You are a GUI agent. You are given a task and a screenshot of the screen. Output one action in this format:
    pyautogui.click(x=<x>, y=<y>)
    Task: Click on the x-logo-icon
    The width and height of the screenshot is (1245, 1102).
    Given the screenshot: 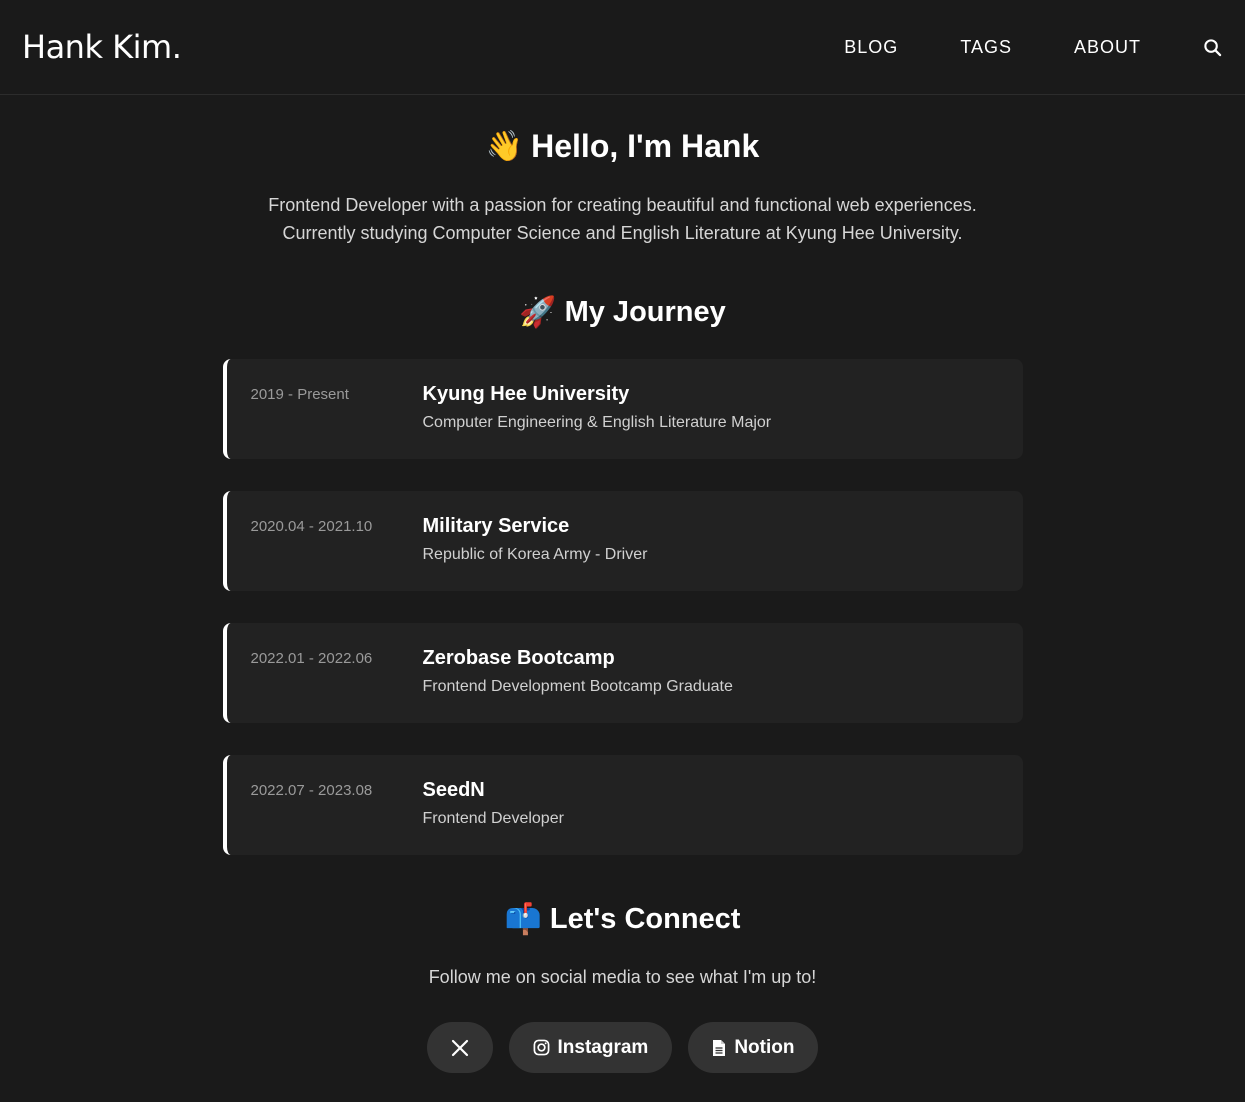 What is the action you would take?
    pyautogui.click(x=459, y=1047)
    